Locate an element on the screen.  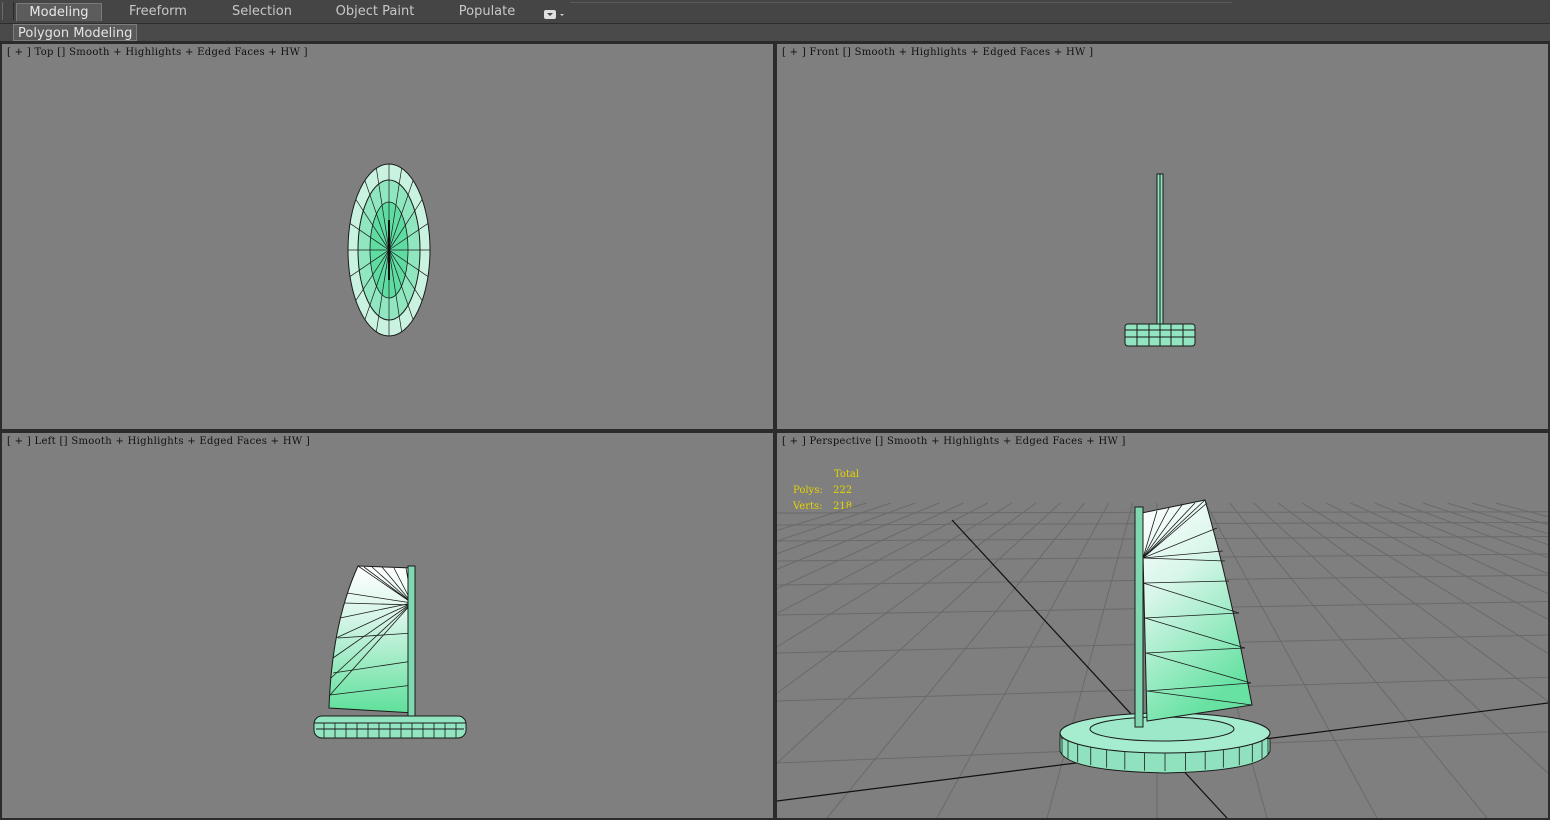
tab-freeform: Freeform is located at coordinates (158, 12).